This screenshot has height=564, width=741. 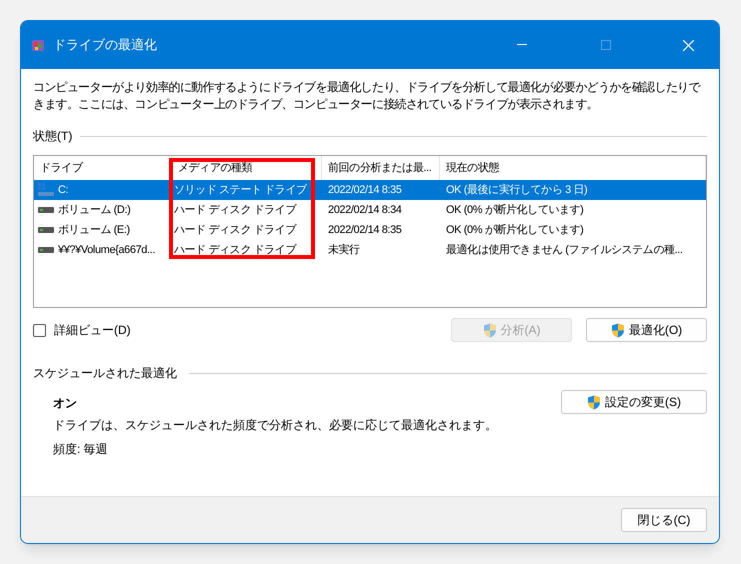 I want to click on description-text: コンピューターがより効率的に動作するようにドライブを最適化したり、ドライブを分析して最適化が必要かどうかを確認したりできます。ここには、コンピューター上のドライブ、コンピューターに接続されているドライブが表示されます。, so click(x=367, y=96).